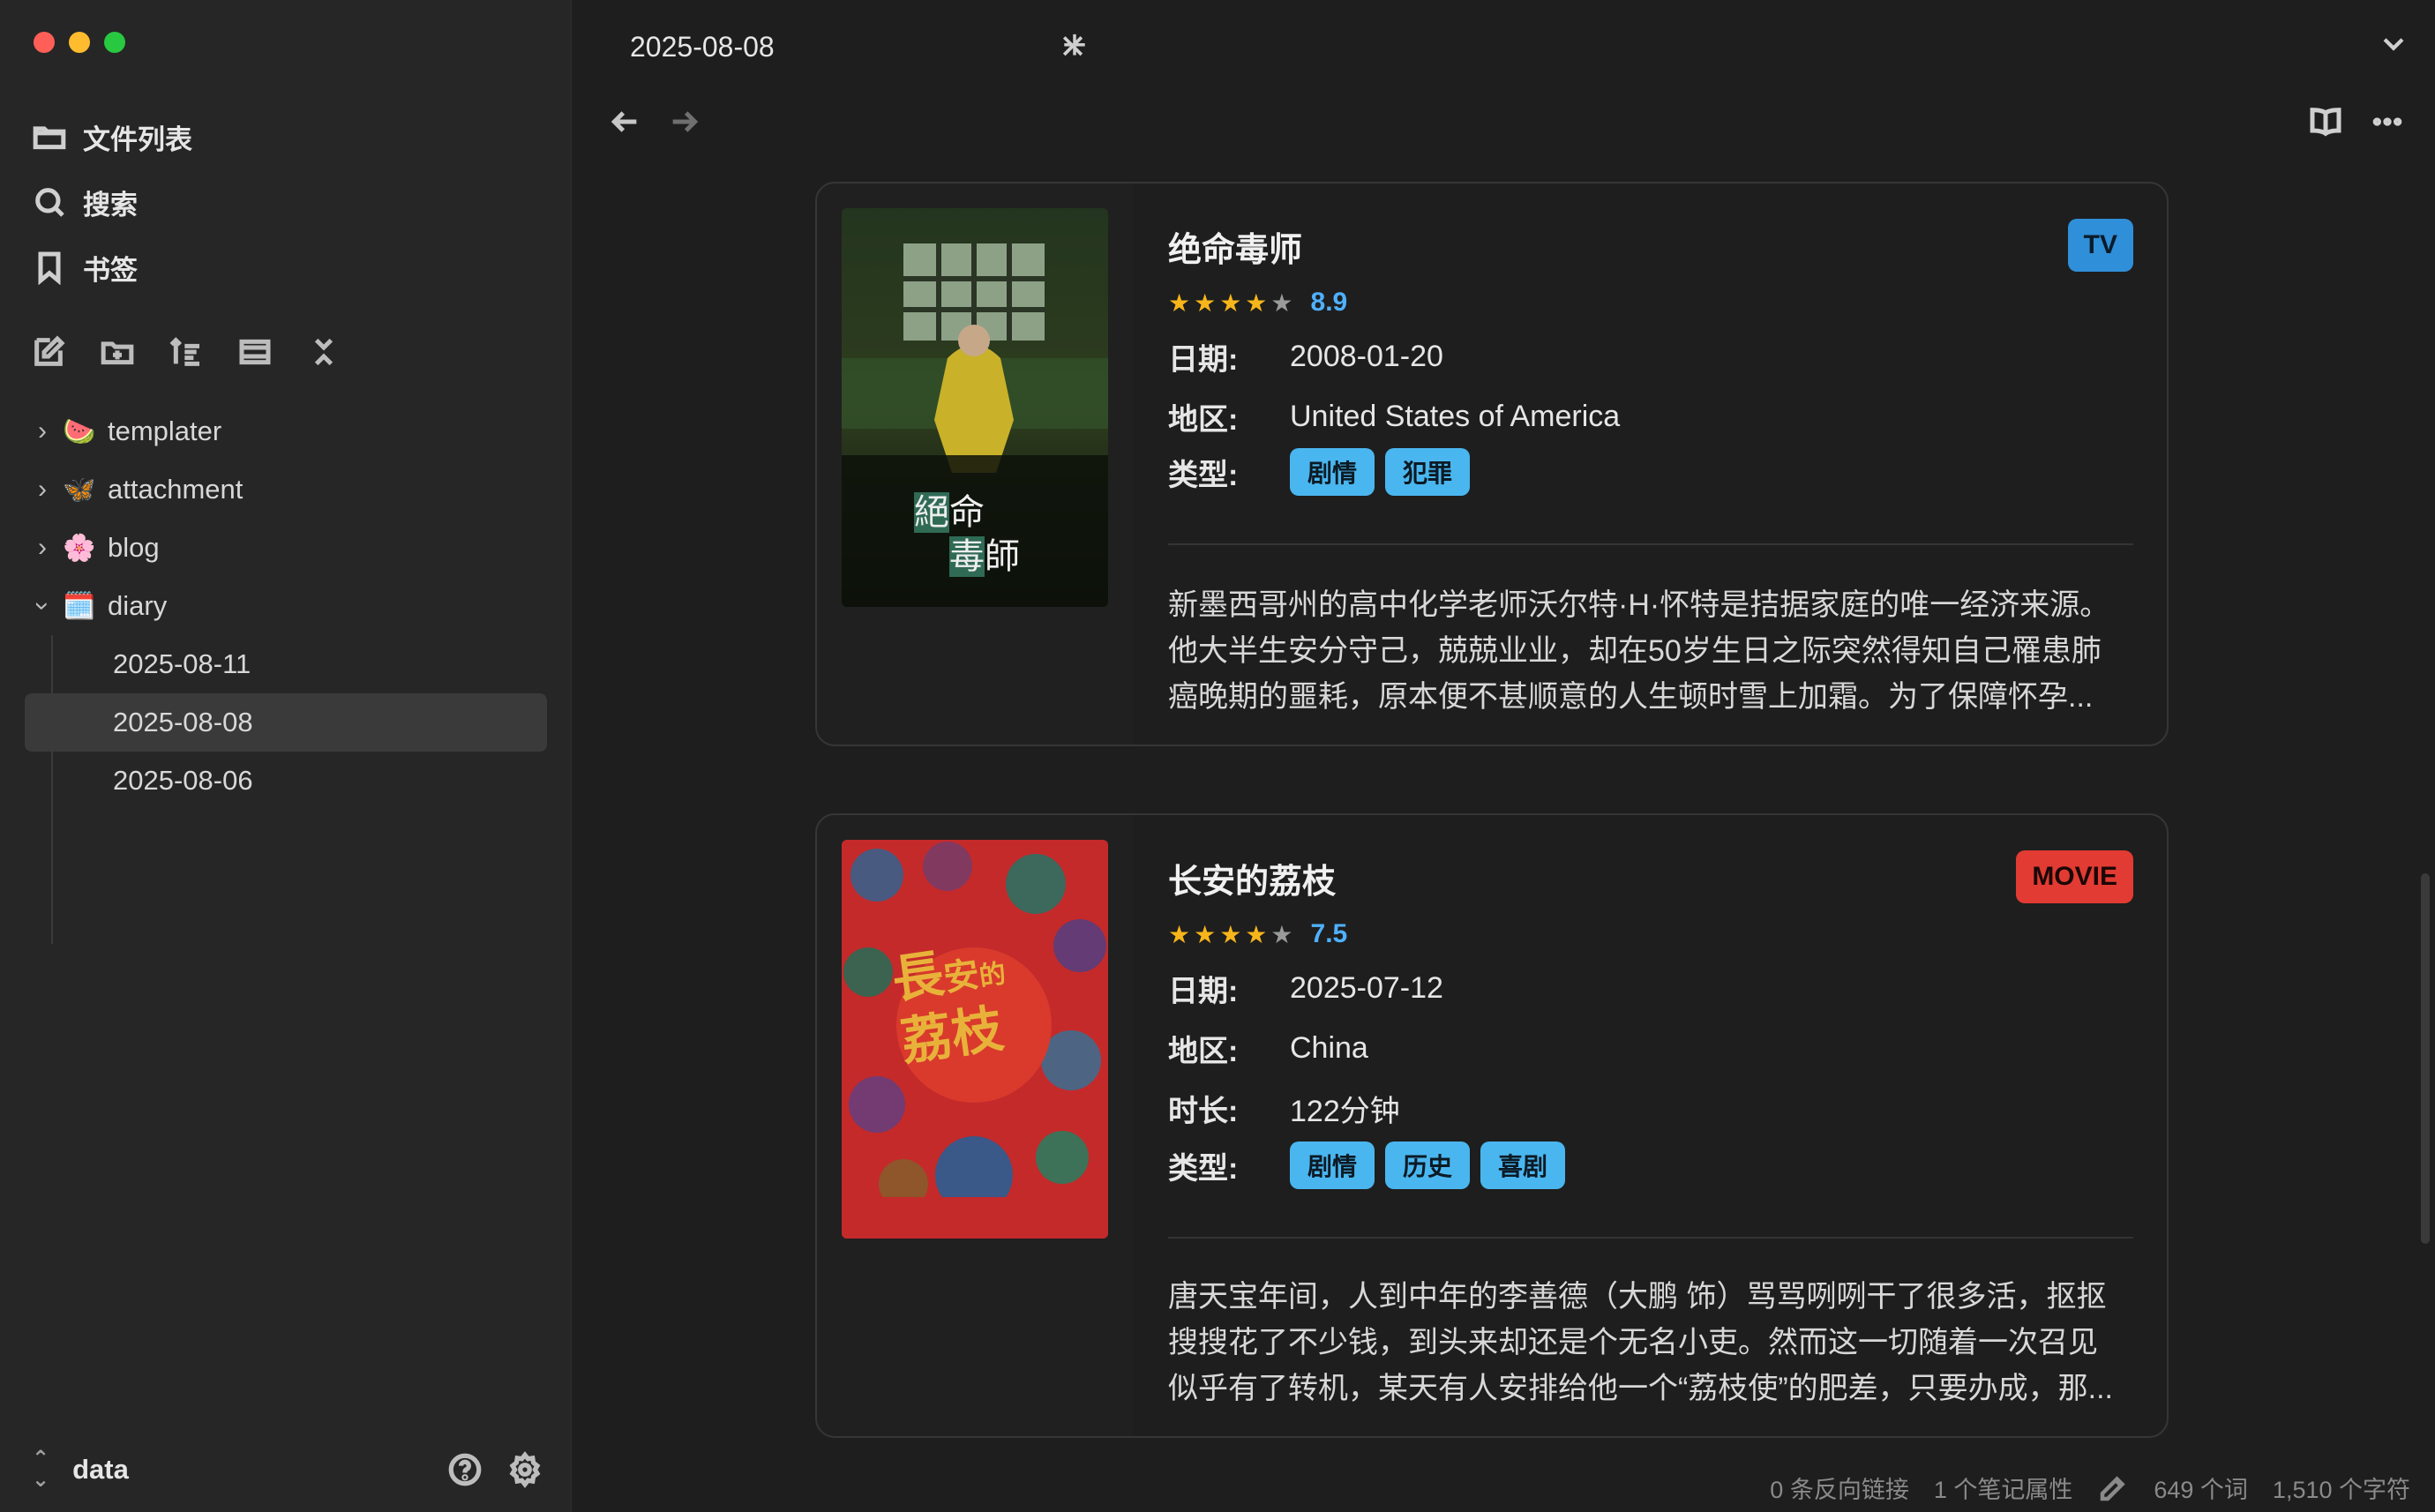 Image resolution: width=2435 pixels, height=1512 pixels. What do you see at coordinates (1633, 1342) in the screenshot?
I see `description-line: 搜搜花了不少钱，到头来却还是个无名小吏。然而这一切随着一次召见` at bounding box center [1633, 1342].